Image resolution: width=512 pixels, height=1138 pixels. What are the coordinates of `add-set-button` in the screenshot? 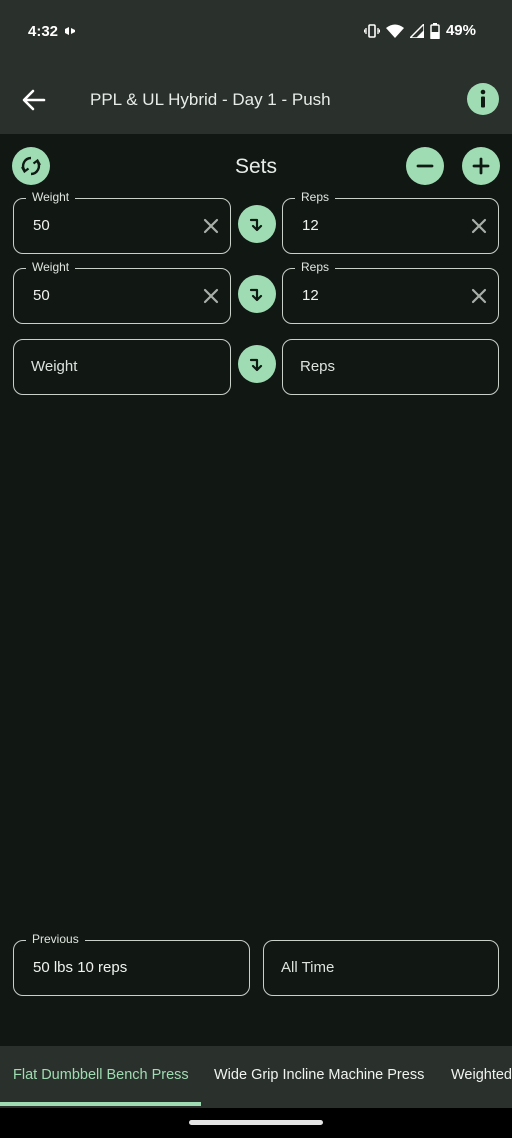 It's located at (481, 166).